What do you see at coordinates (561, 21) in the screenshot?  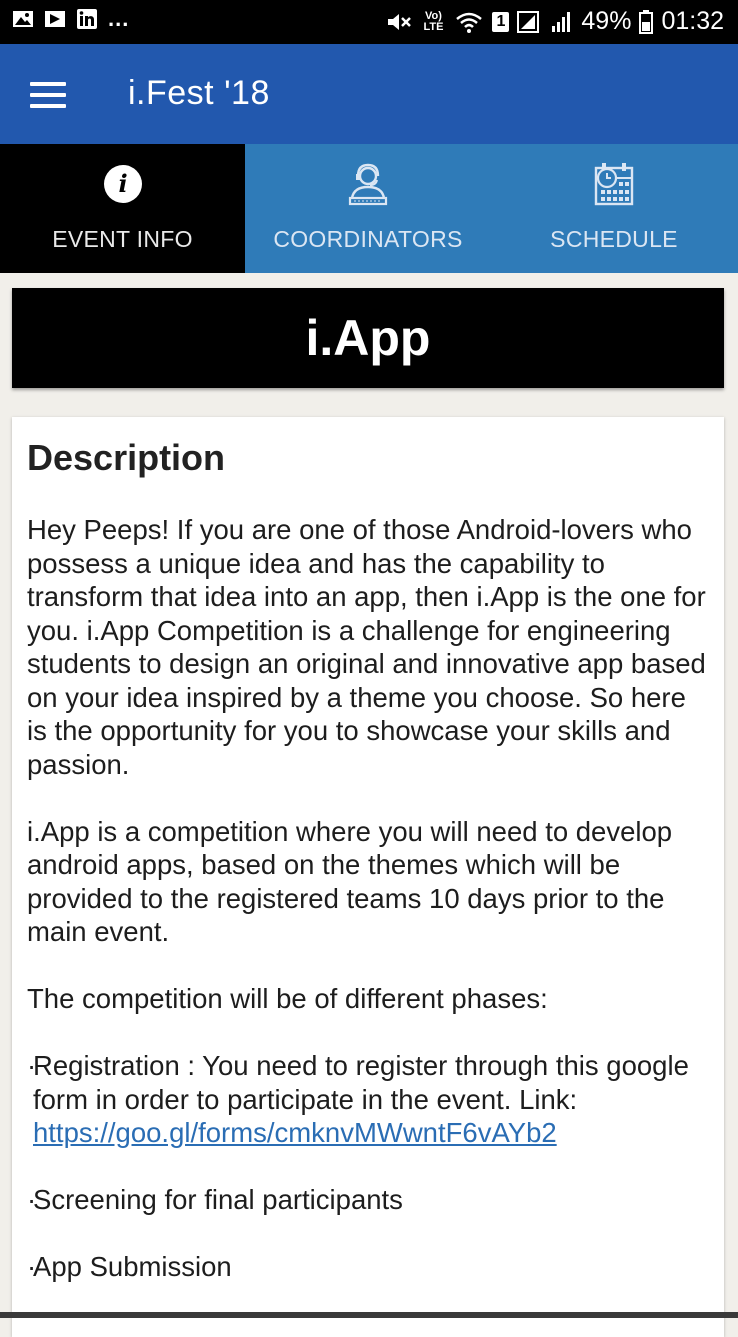 I see `signal-sim2-icon` at bounding box center [561, 21].